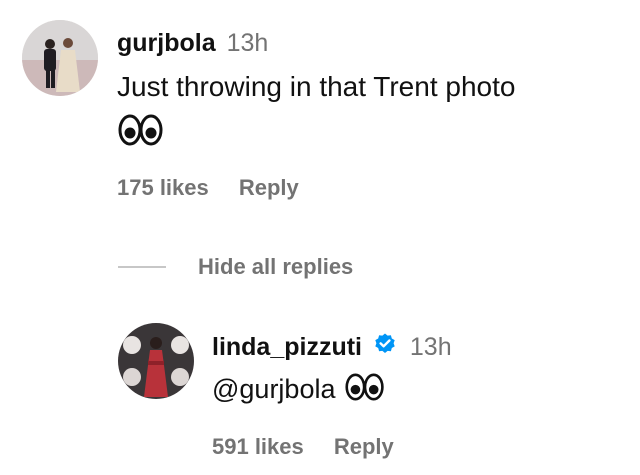 The height and width of the screenshot is (475, 640). Describe the element at coordinates (287, 347) in the screenshot. I see `reply-username: linda_pizzuti` at that location.